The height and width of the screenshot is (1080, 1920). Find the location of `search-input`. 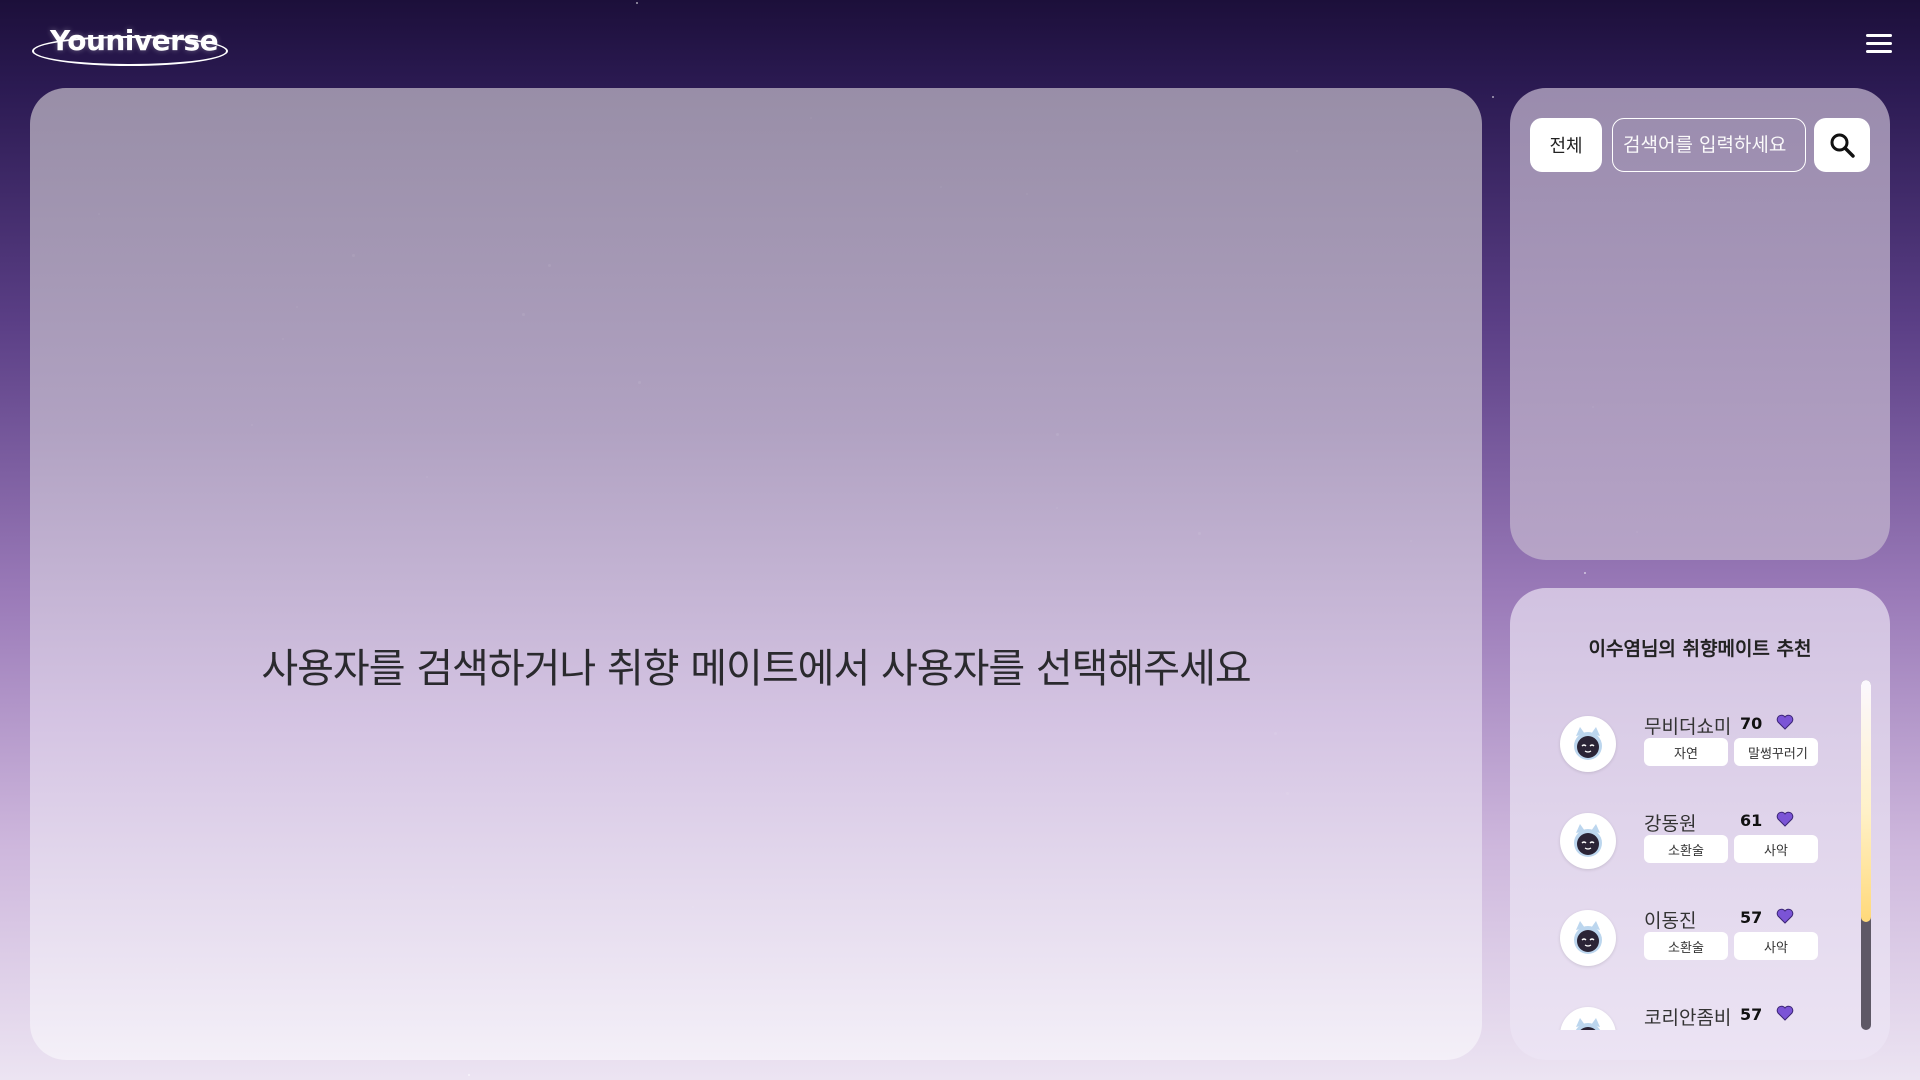

search-input is located at coordinates (1709, 145).